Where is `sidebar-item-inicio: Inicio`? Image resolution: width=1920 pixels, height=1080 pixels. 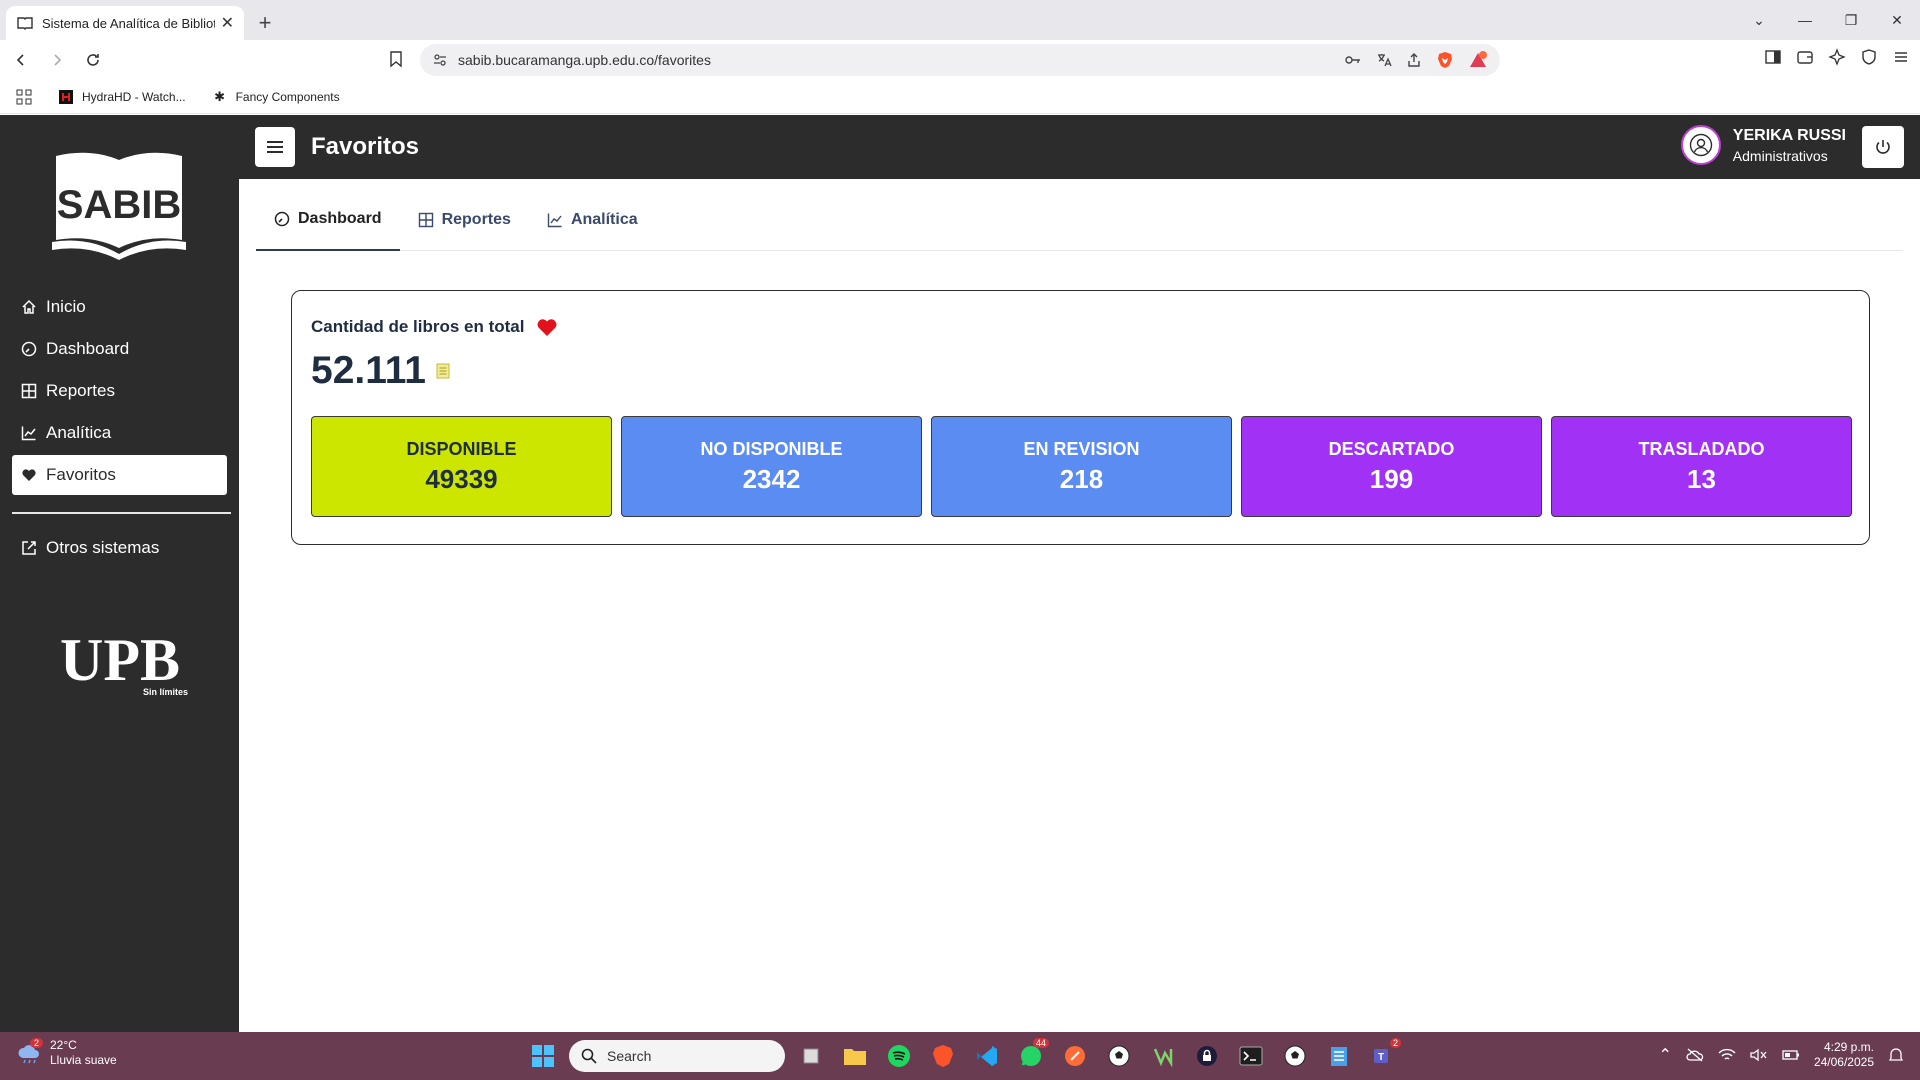 sidebar-item-inicio: Inicio is located at coordinates (119, 307).